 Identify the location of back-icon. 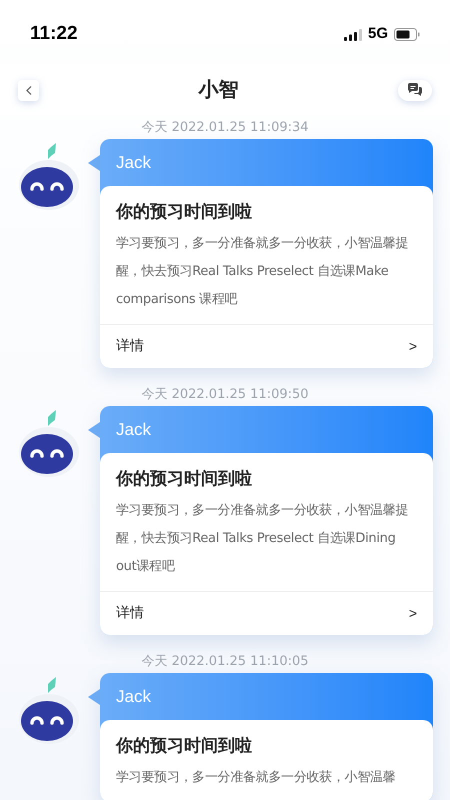
(29, 90).